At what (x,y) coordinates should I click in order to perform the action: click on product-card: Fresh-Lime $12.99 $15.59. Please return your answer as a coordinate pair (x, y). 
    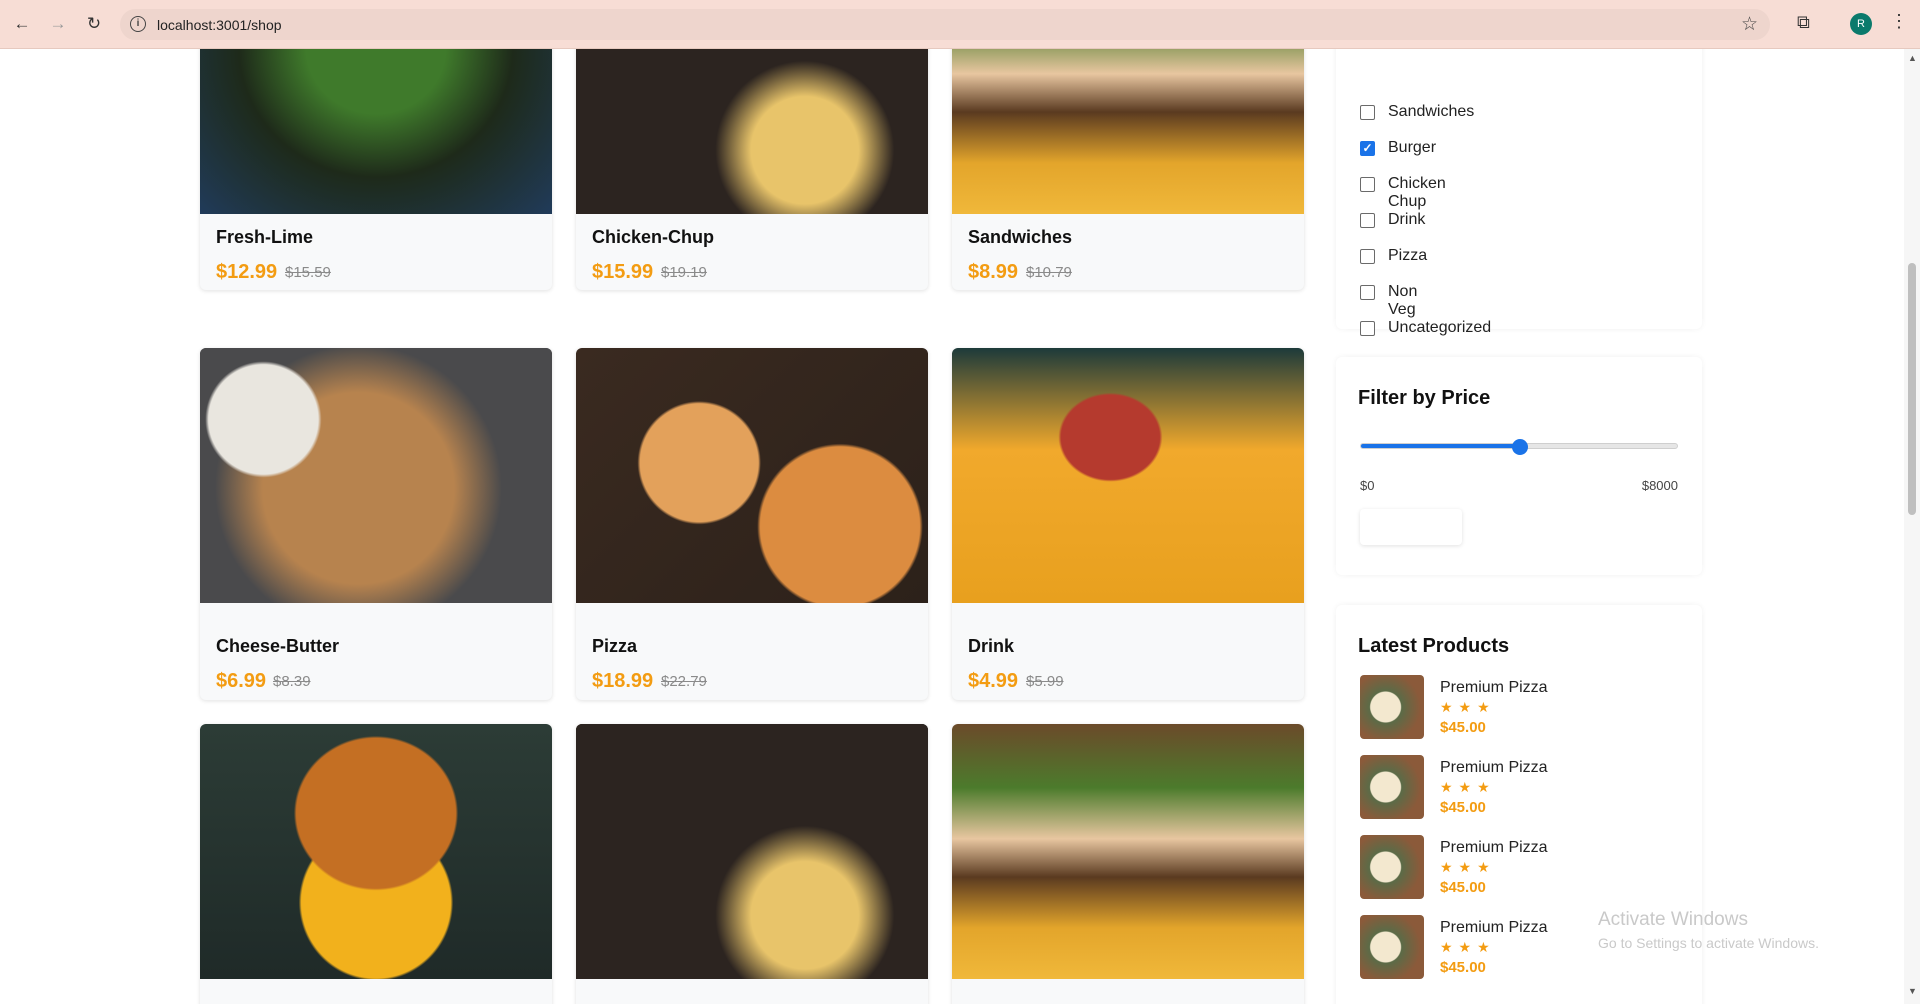
    Looking at the image, I should click on (376, 169).